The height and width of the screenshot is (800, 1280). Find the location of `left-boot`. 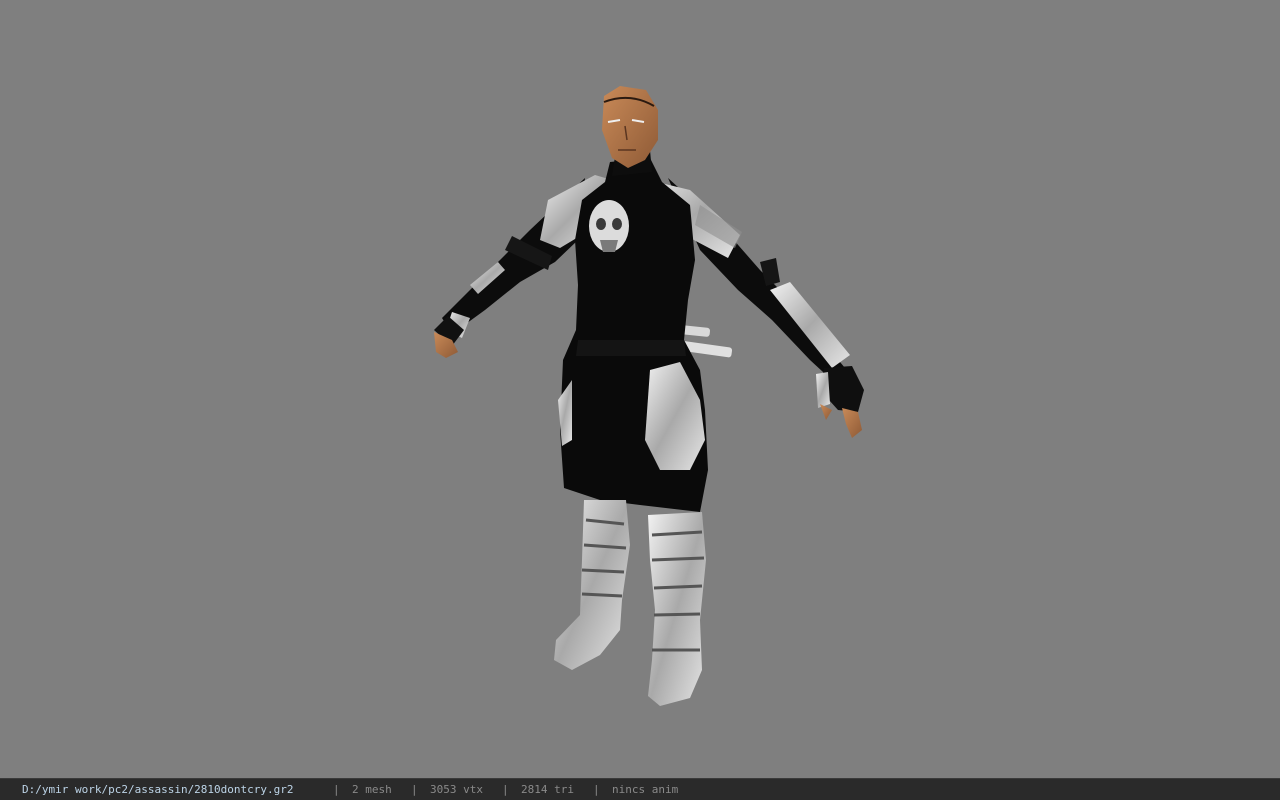

left-boot is located at coordinates (592, 585).